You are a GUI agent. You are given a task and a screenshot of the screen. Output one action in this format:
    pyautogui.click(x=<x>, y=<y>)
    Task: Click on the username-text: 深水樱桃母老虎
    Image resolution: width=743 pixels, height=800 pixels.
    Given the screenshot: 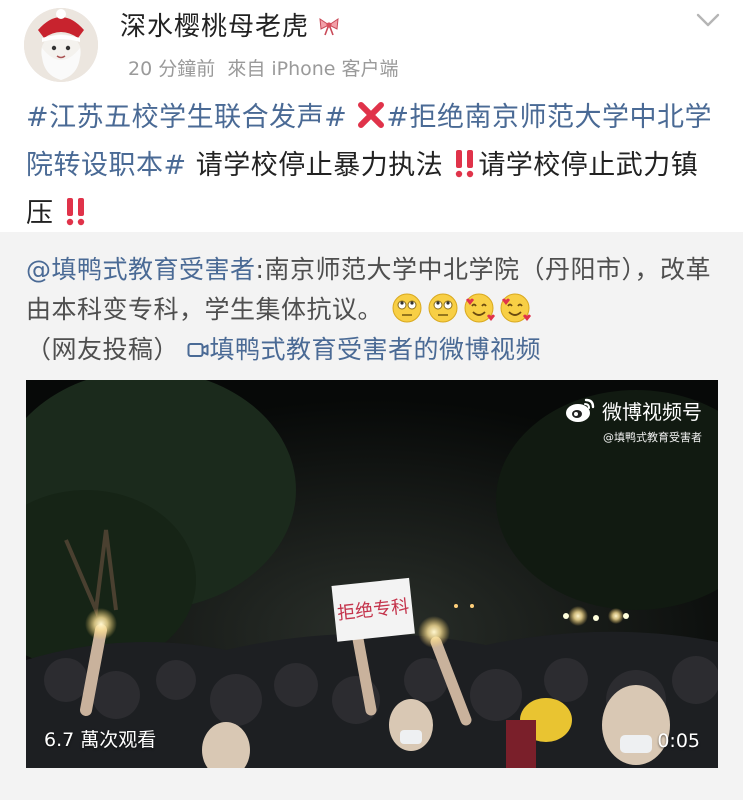 What is the action you would take?
    pyautogui.click(x=215, y=27)
    